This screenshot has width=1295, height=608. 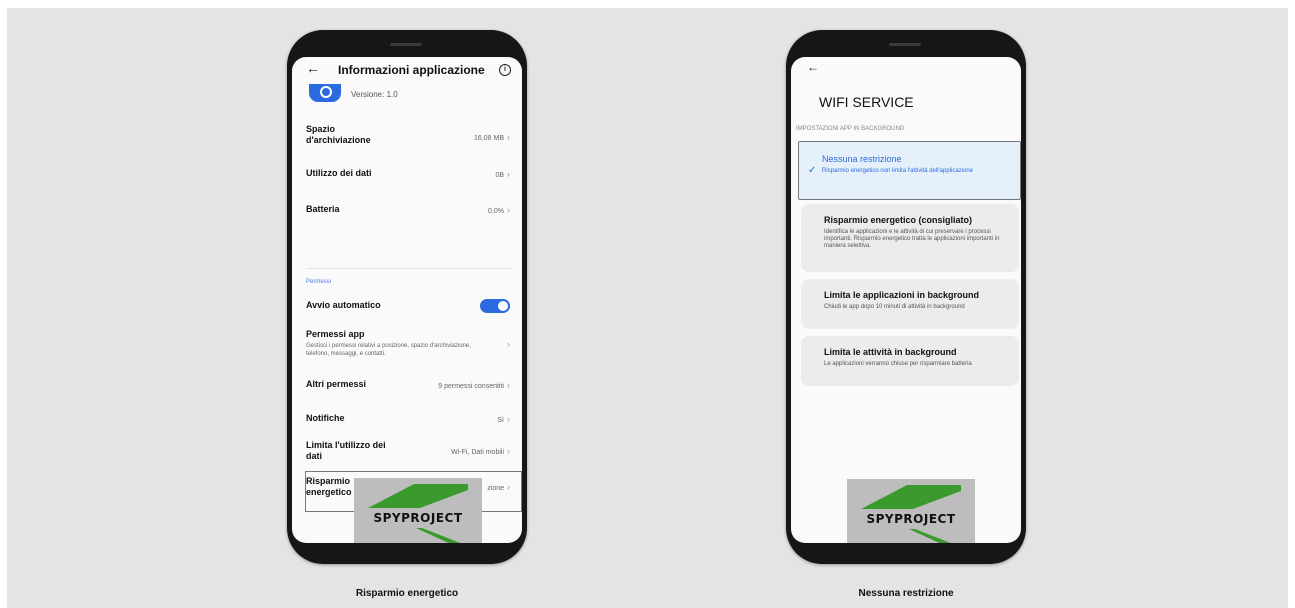 I want to click on row-label: Batteria, so click(x=323, y=209).